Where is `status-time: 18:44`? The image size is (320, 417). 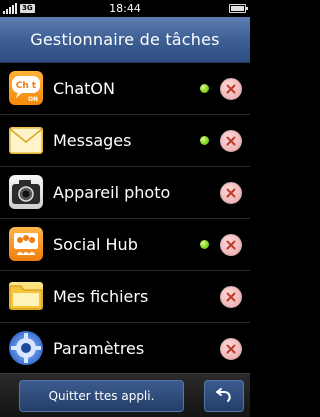 status-time: 18:44 is located at coordinates (125, 8).